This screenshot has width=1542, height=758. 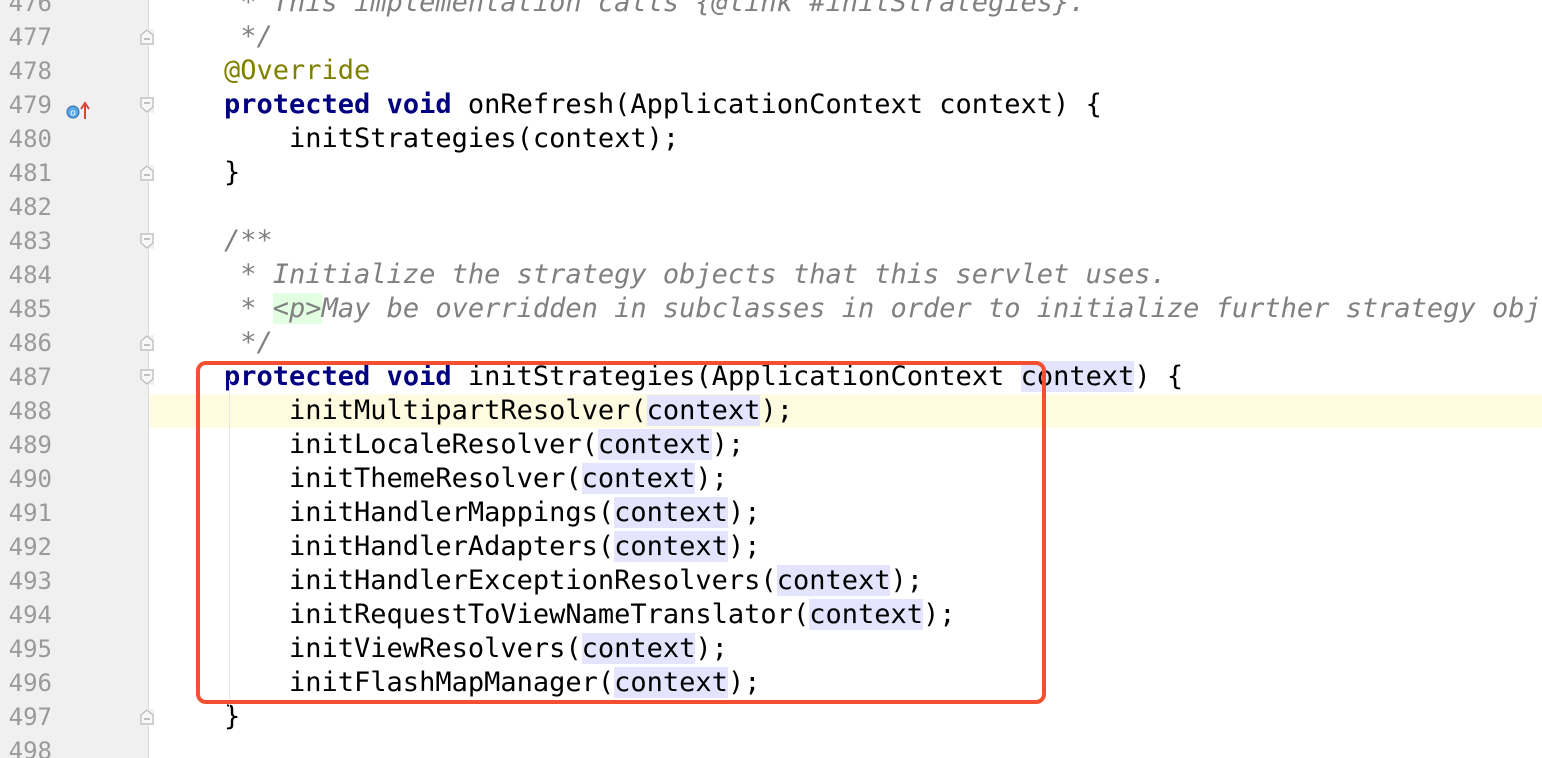 What do you see at coordinates (297, 308) in the screenshot?
I see `code-token: <p>` at bounding box center [297, 308].